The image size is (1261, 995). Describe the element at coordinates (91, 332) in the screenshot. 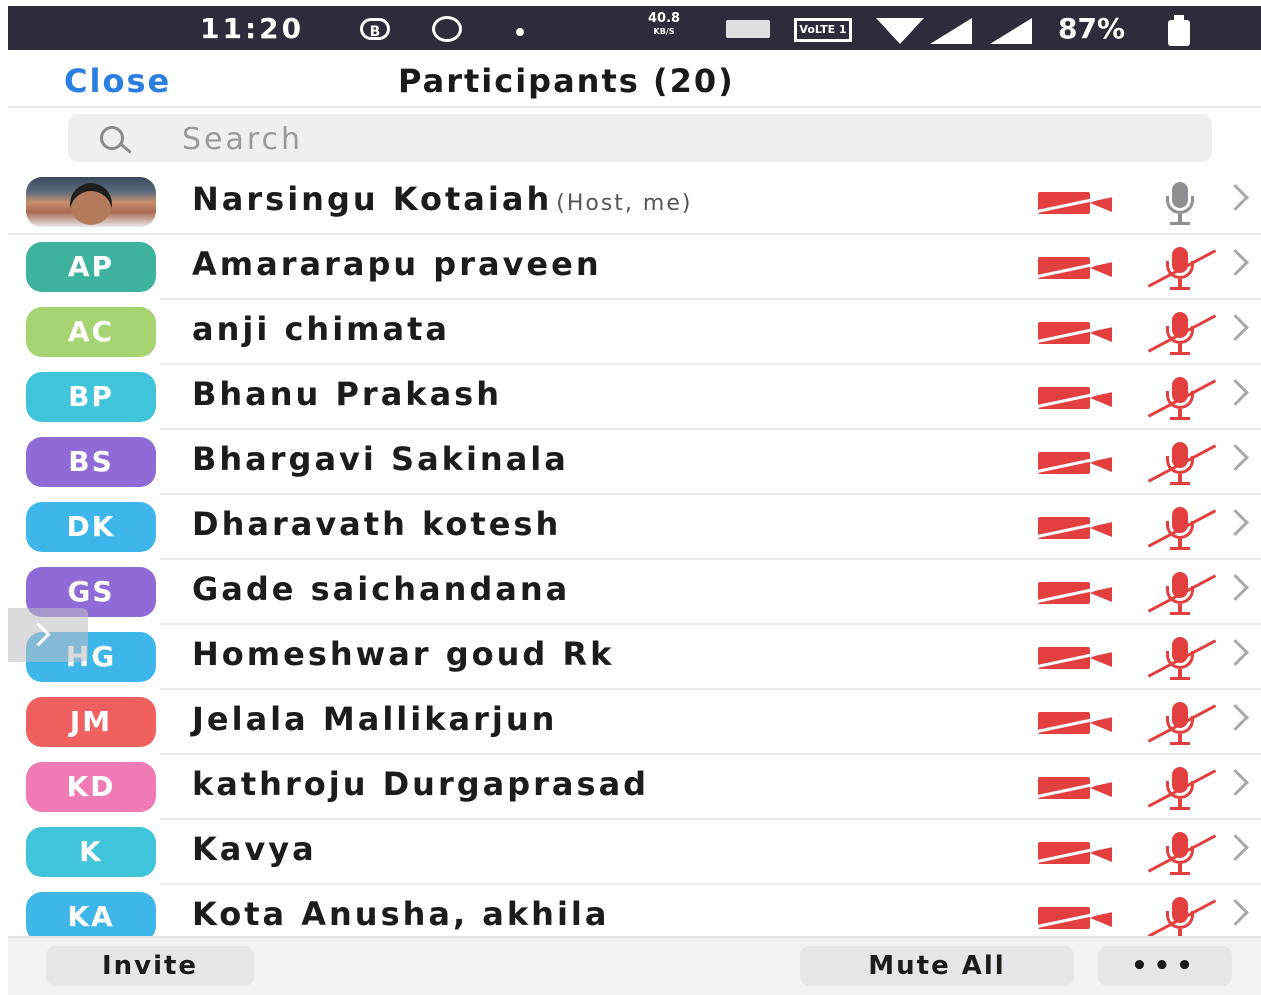

I see `avatar: AC` at that location.